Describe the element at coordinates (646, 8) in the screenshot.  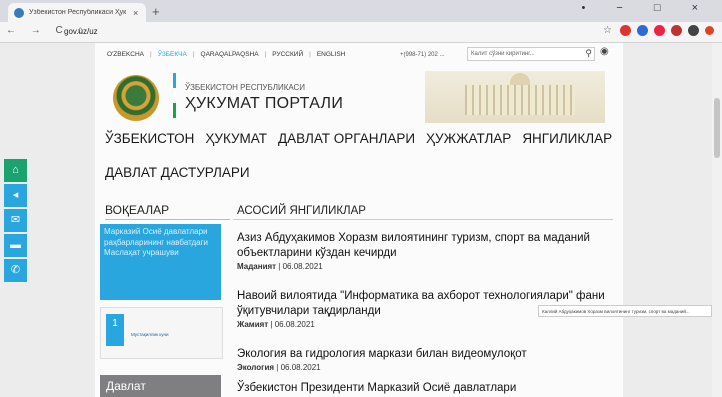
I see `window-controls: • − □ ×` at that location.